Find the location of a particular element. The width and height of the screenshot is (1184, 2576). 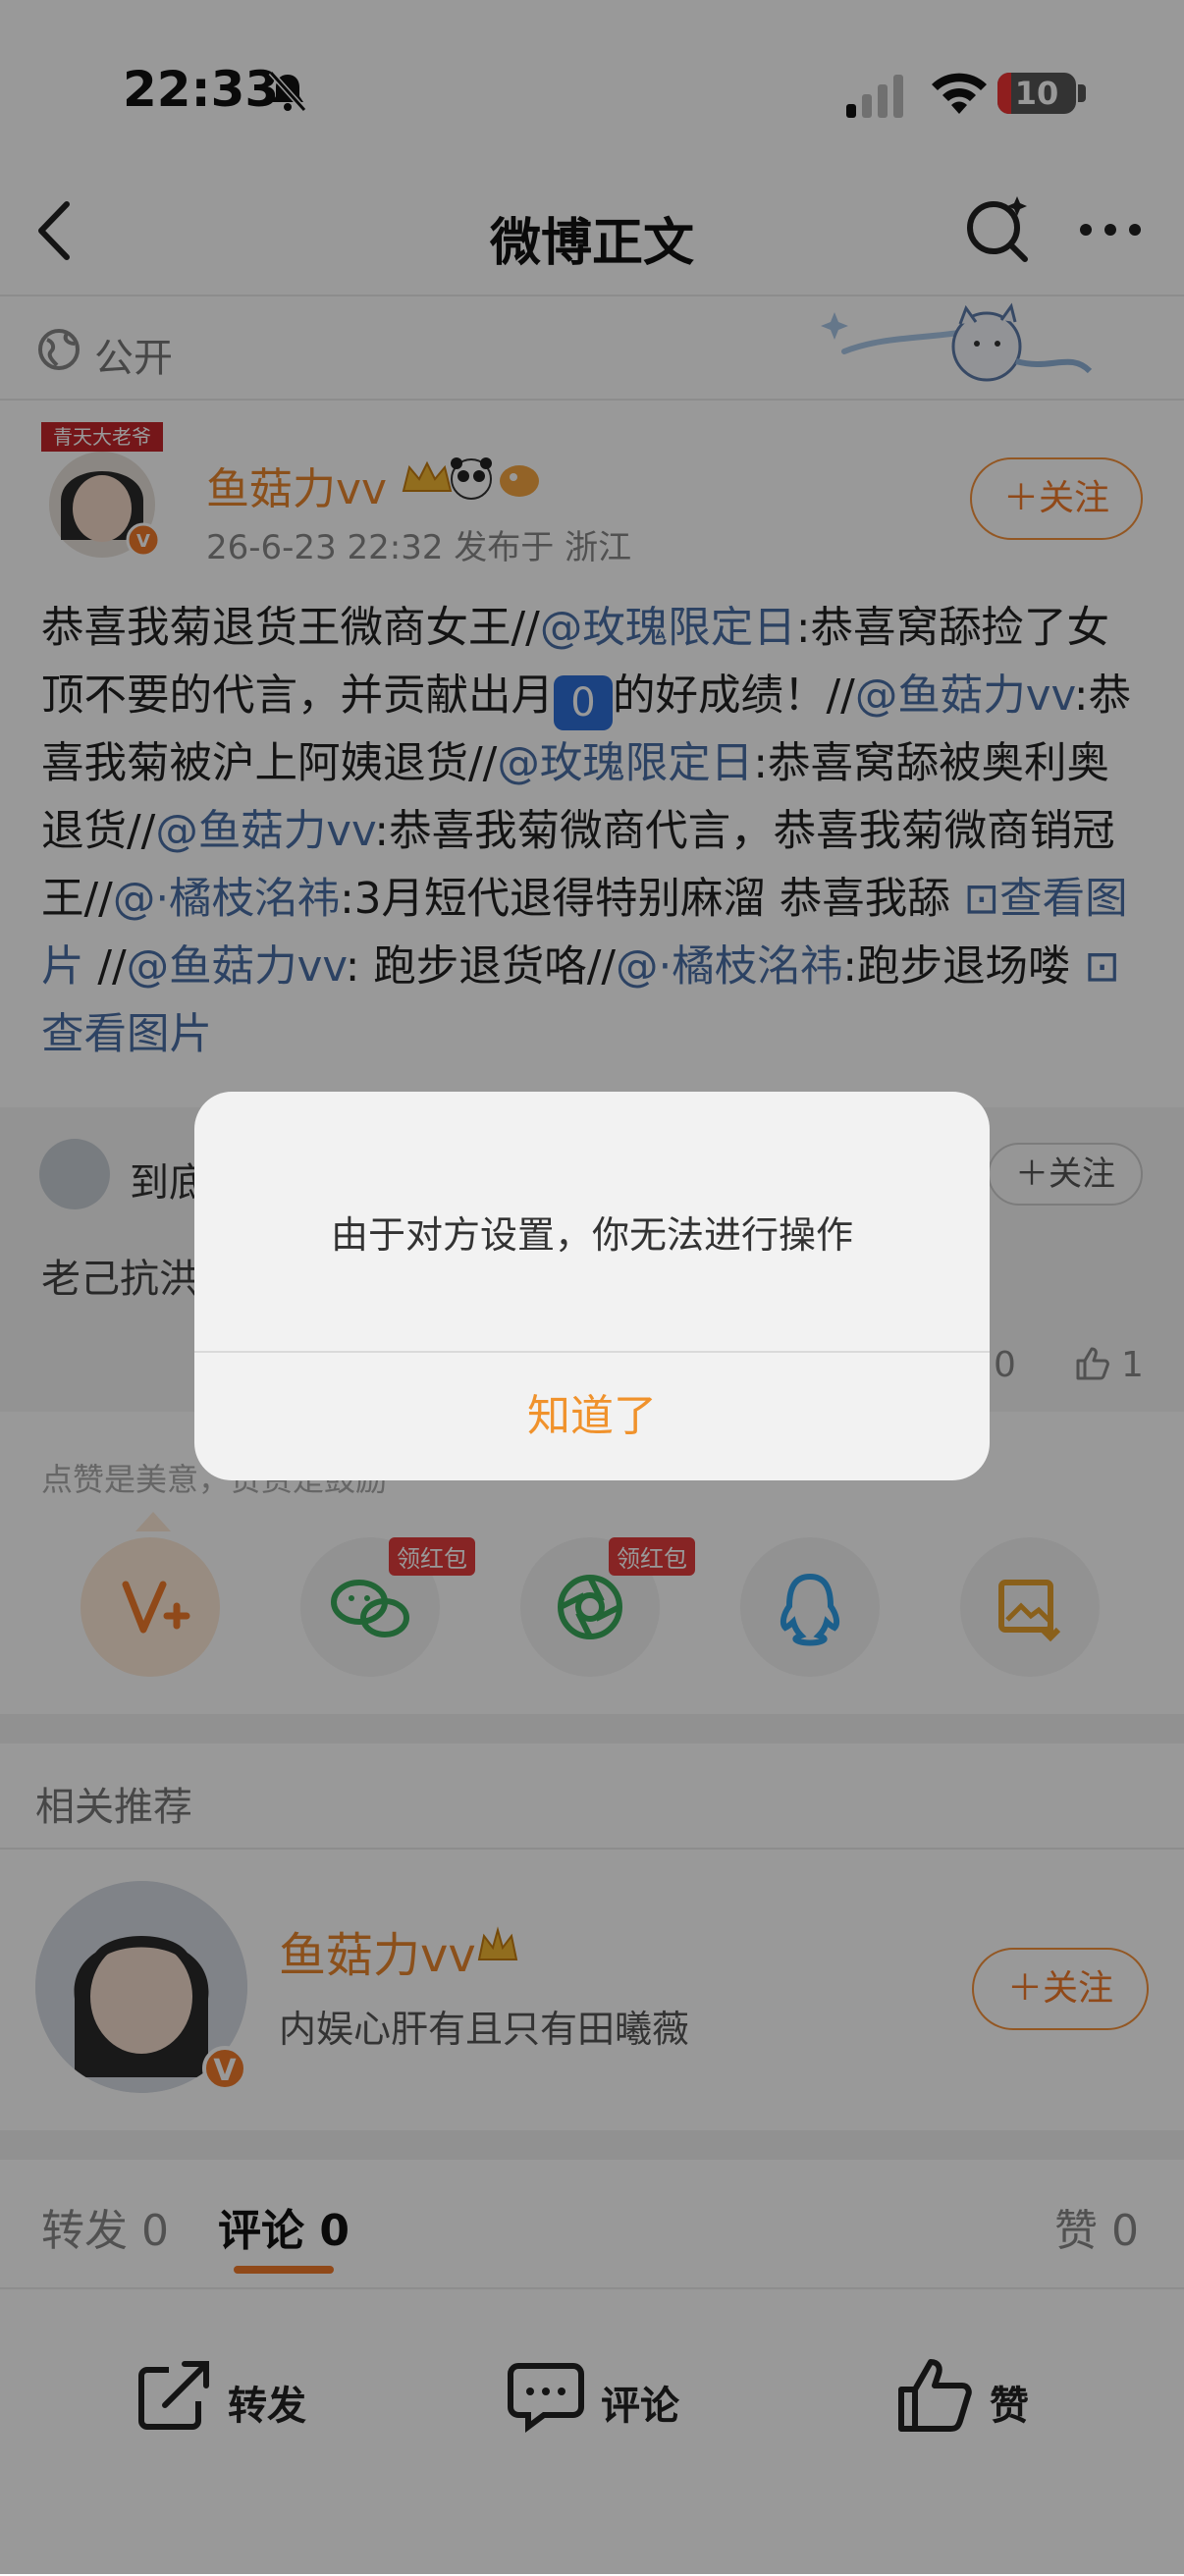

dialog-ok-button: 知道了 is located at coordinates (592, 1416).